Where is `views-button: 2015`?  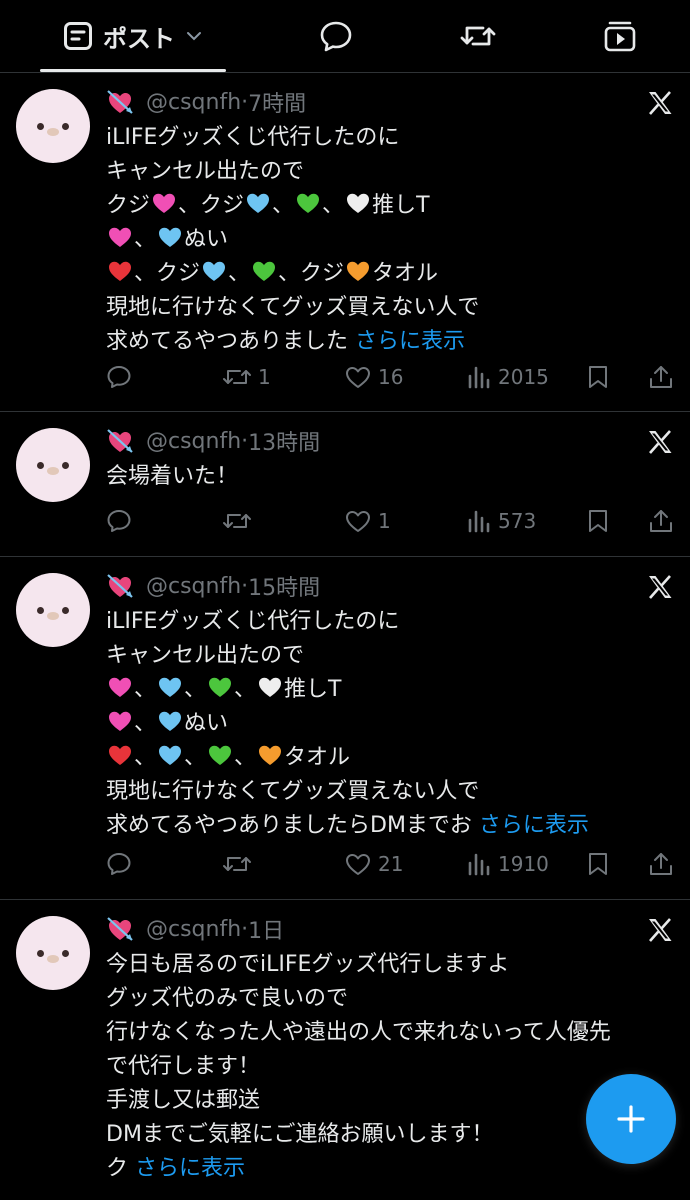 views-button: 2015 is located at coordinates (507, 377).